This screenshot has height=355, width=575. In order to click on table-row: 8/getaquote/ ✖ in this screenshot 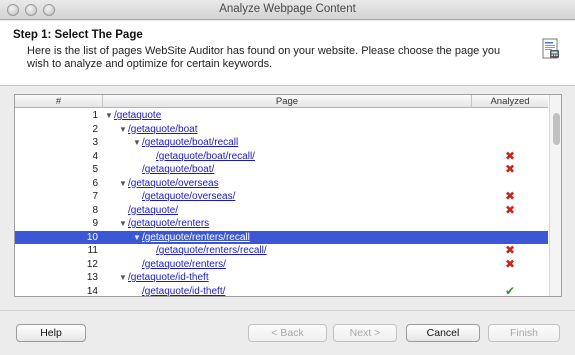, I will do `click(281, 210)`.